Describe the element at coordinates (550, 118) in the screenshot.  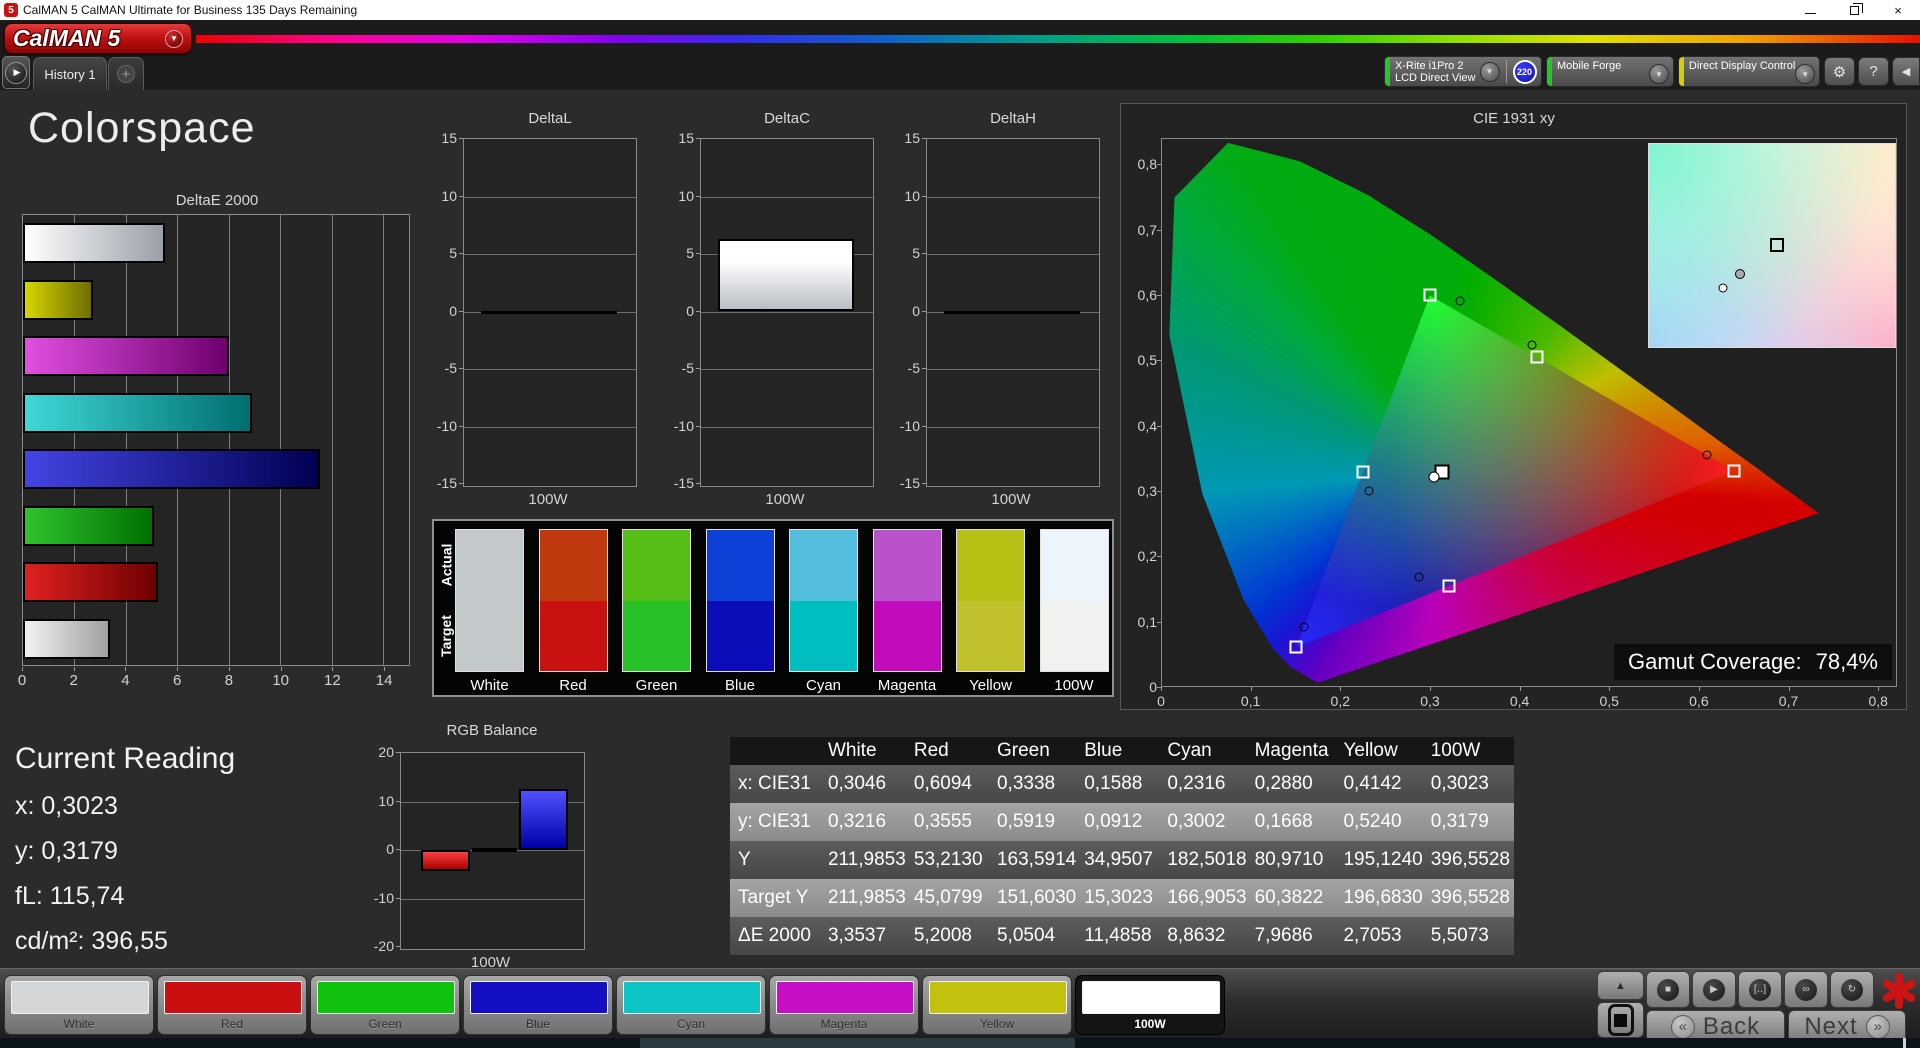
I see `deltal-chart-title: DeltaL` at that location.